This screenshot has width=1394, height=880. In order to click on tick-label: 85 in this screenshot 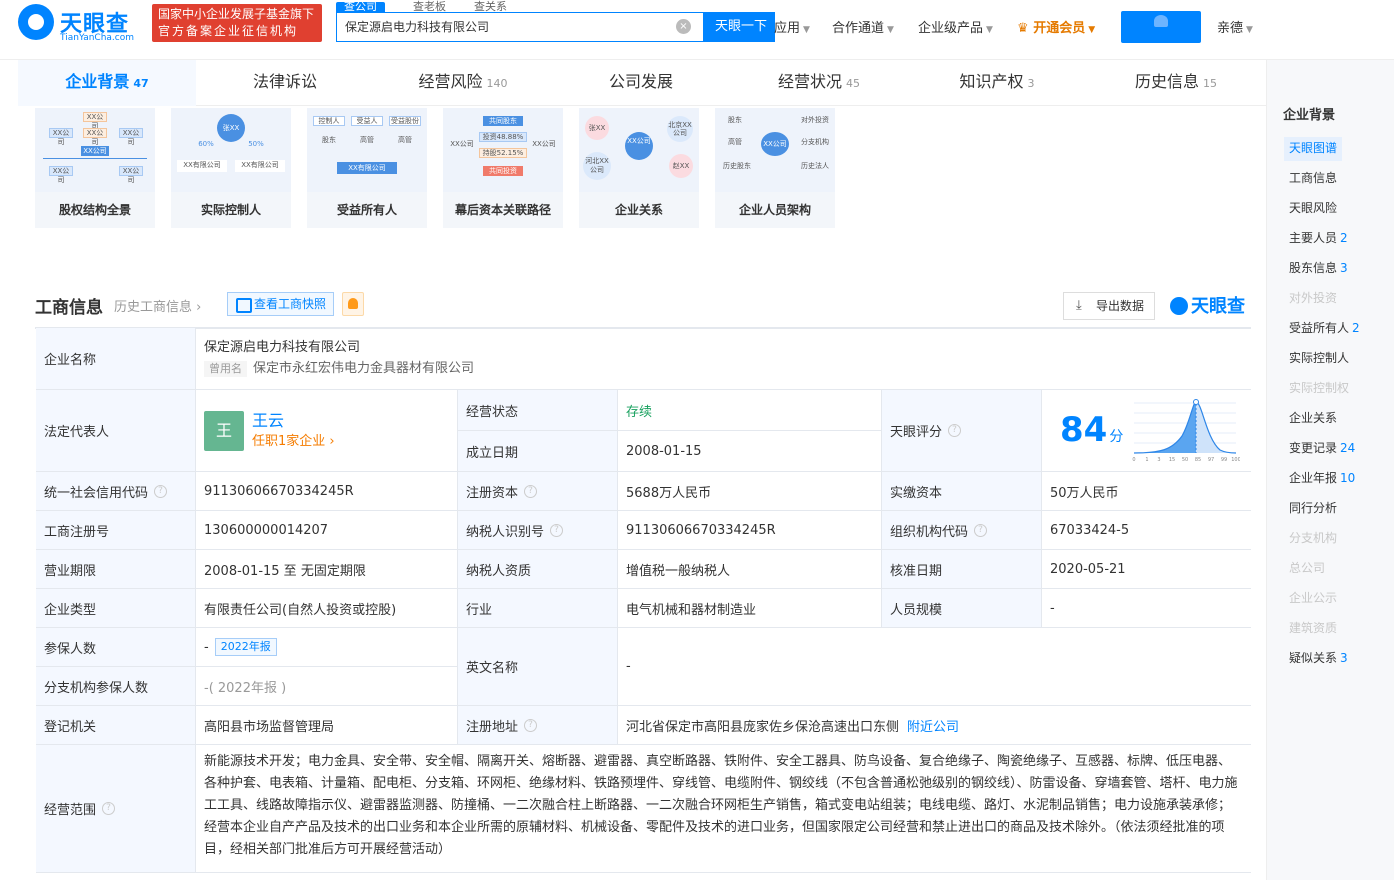, I will do `click(1198, 460)`.